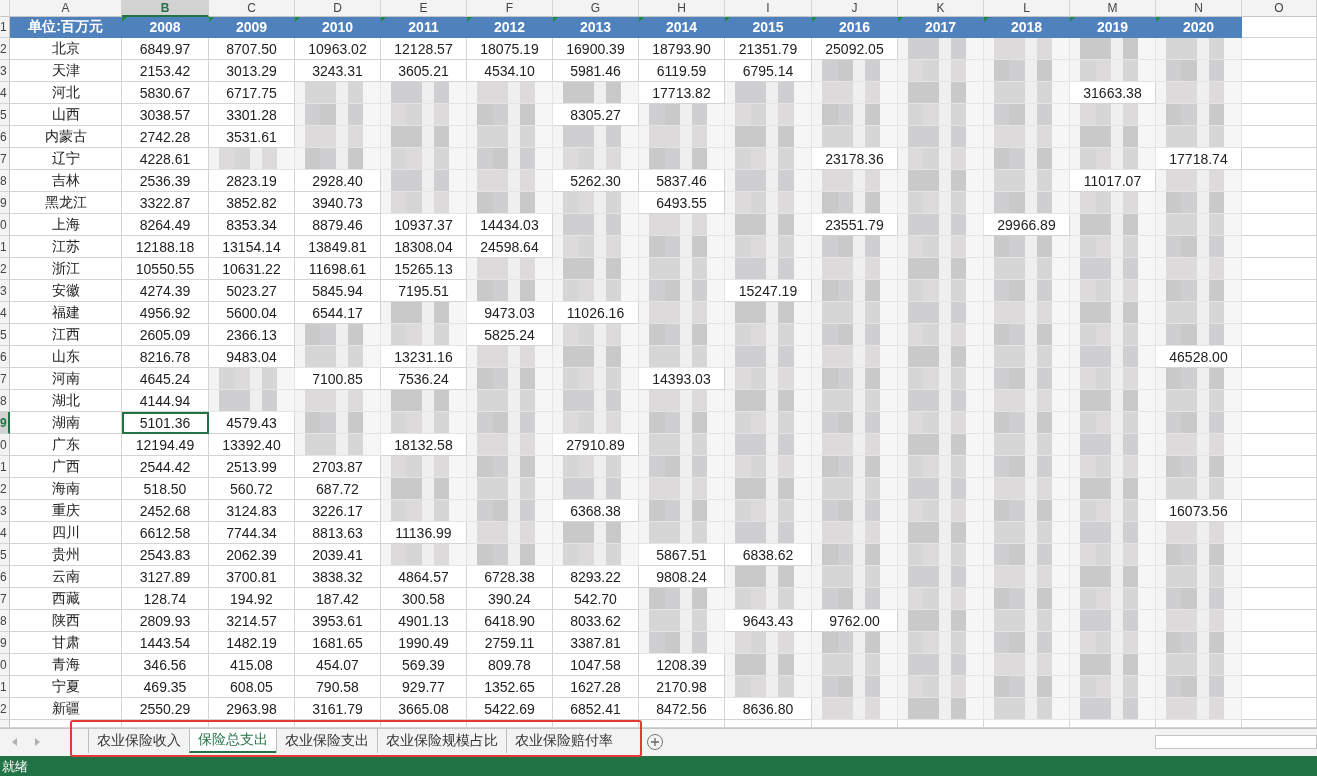 The width and height of the screenshot is (1317, 776). What do you see at coordinates (338, 599) in the screenshot?
I see `table-cell: 187.42` at bounding box center [338, 599].